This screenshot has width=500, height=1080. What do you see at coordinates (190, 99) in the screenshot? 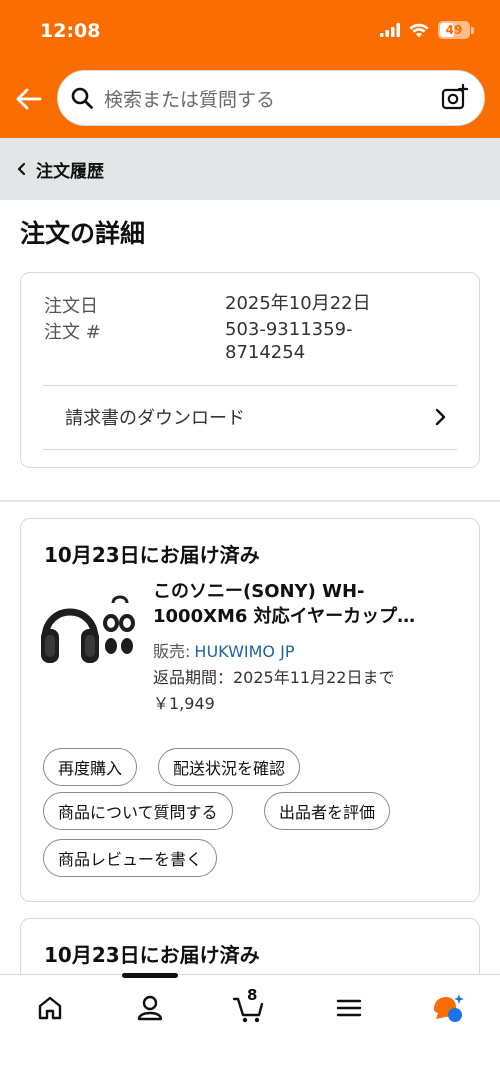
I see `search-placeholder: 検索または質問する` at bounding box center [190, 99].